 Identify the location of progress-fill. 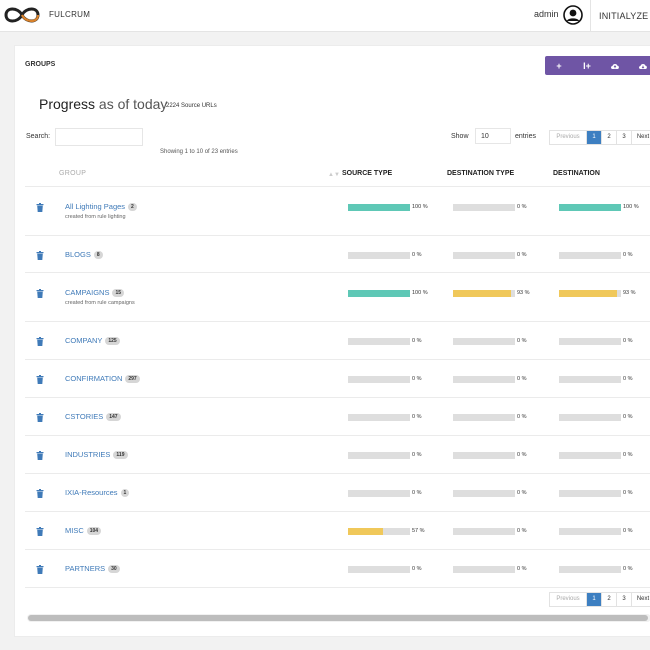
(379, 207).